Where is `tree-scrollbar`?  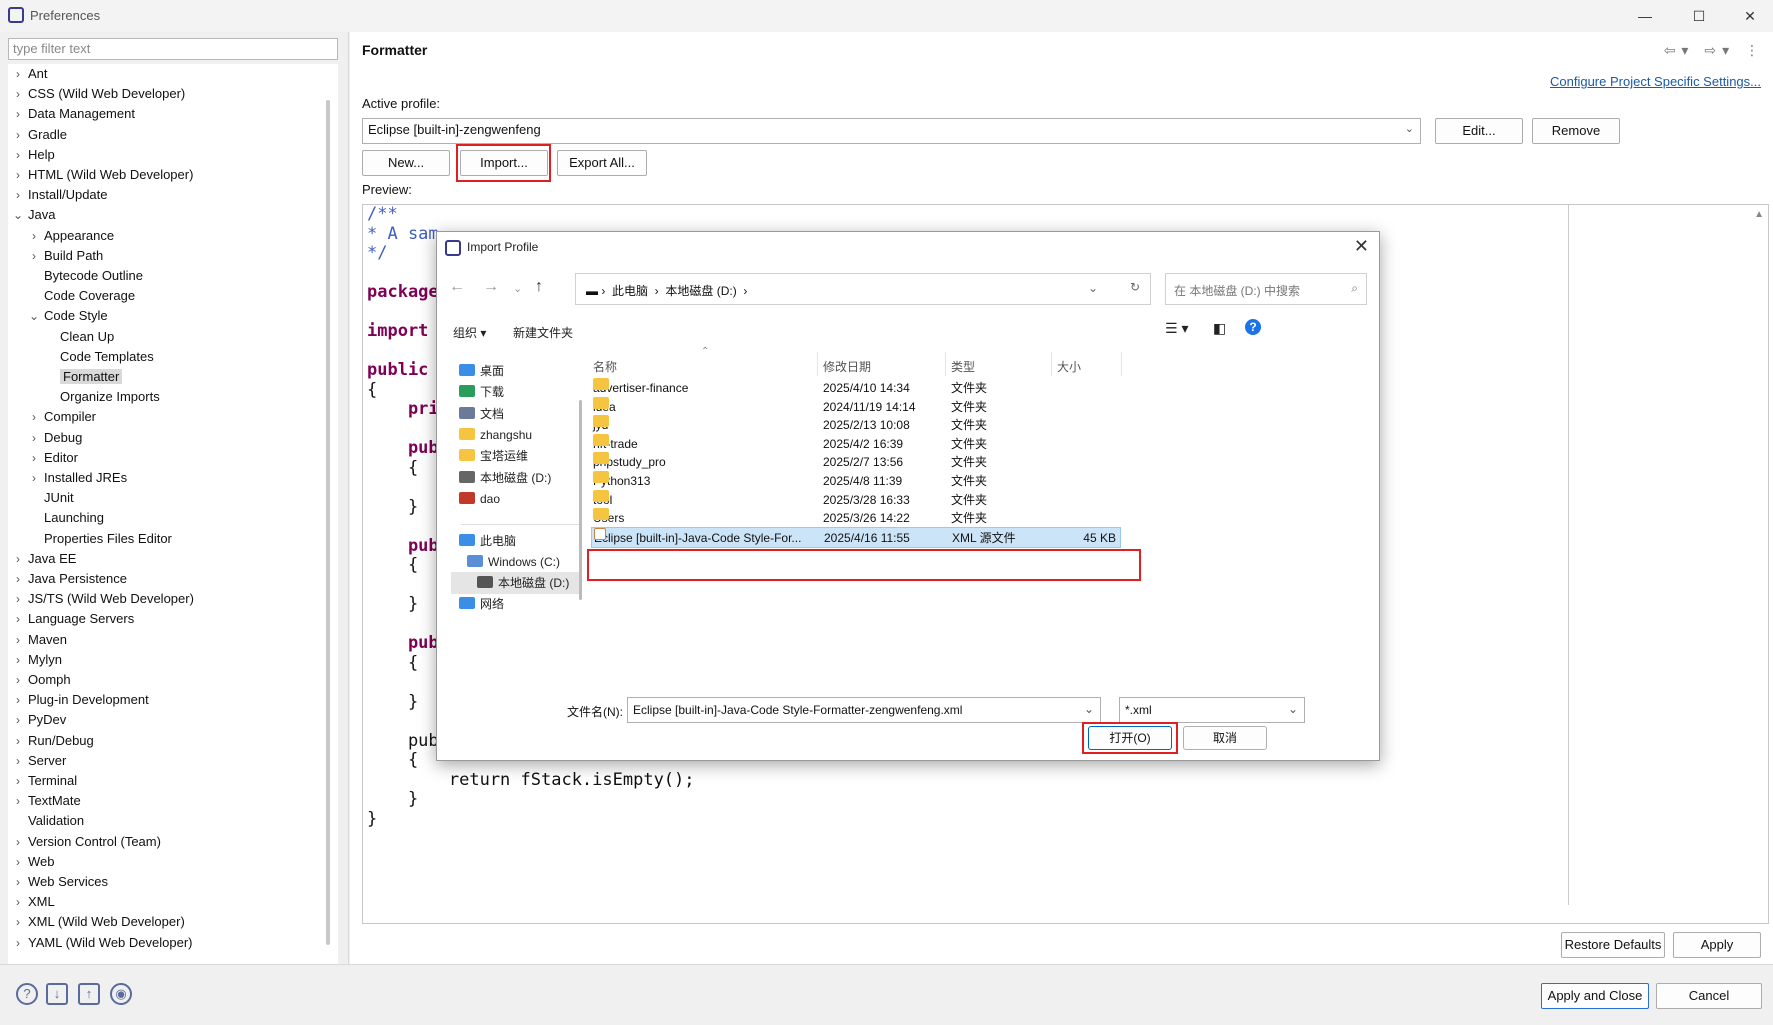
tree-scrollbar is located at coordinates (328, 522).